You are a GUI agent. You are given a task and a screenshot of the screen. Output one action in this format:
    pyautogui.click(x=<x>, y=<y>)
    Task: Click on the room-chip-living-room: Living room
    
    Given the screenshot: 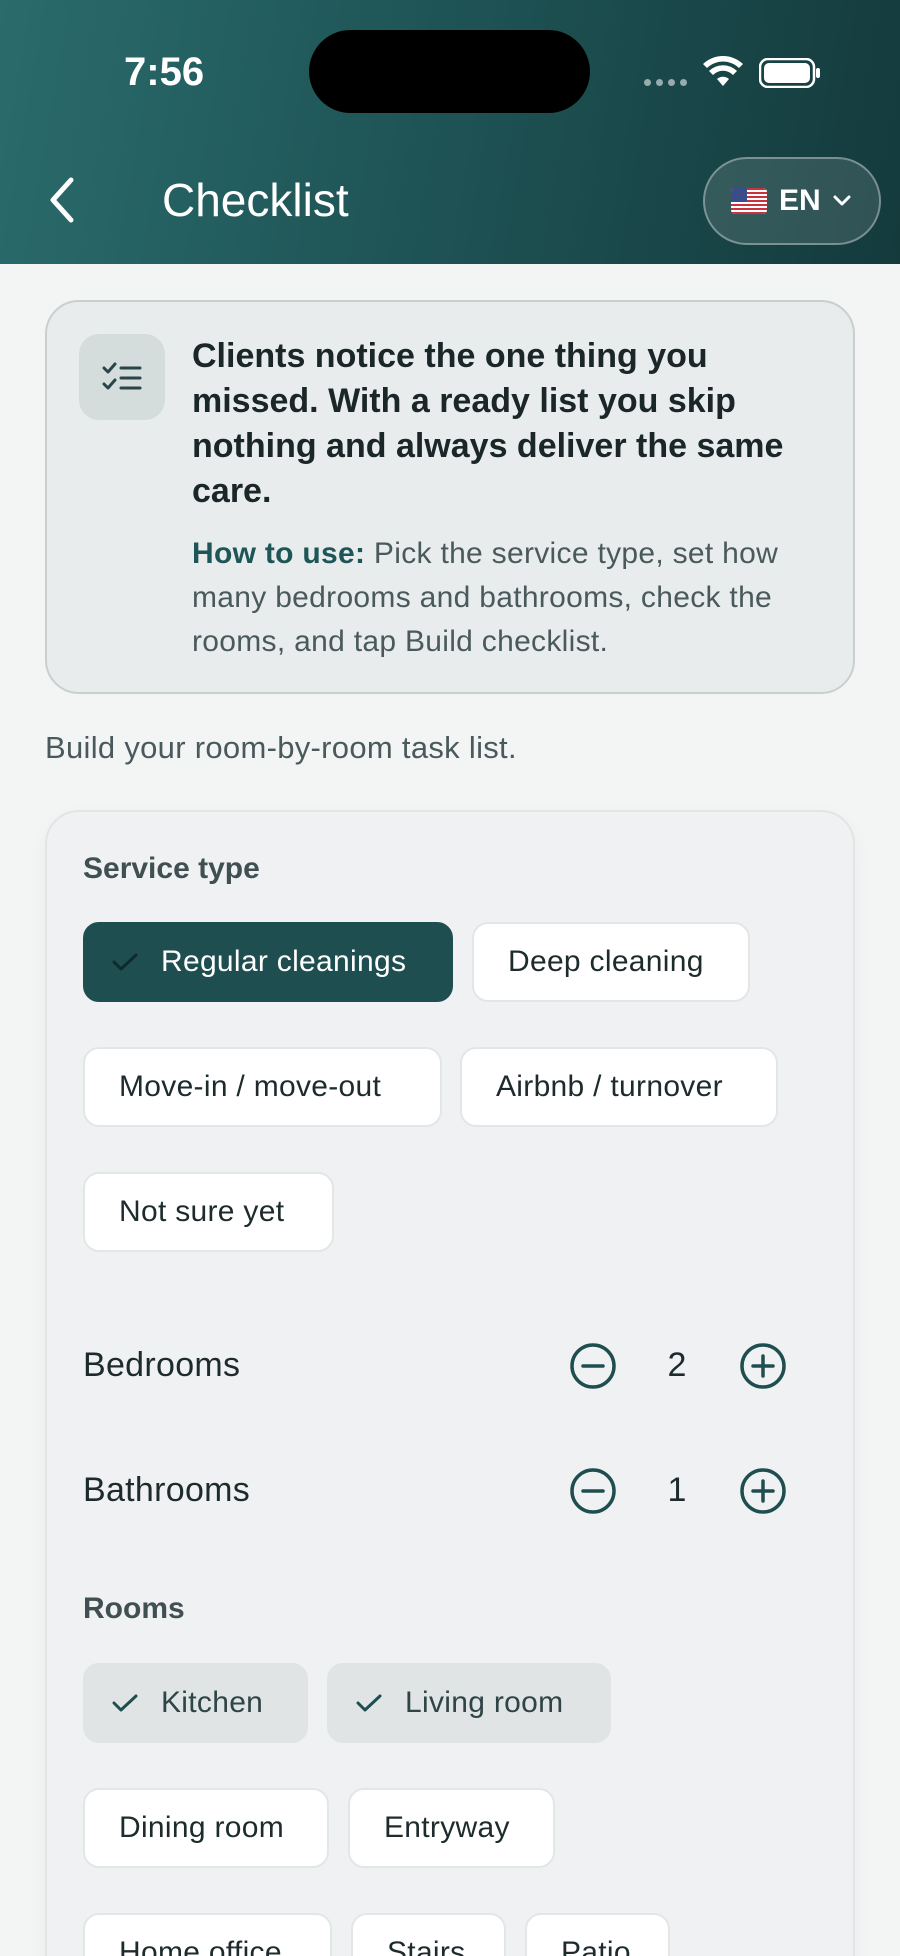 What is the action you would take?
    pyautogui.click(x=469, y=1703)
    